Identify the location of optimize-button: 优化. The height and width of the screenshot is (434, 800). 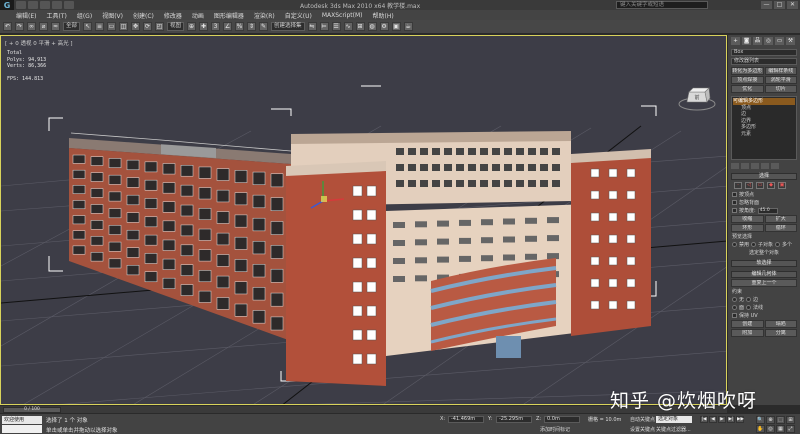
(747, 89).